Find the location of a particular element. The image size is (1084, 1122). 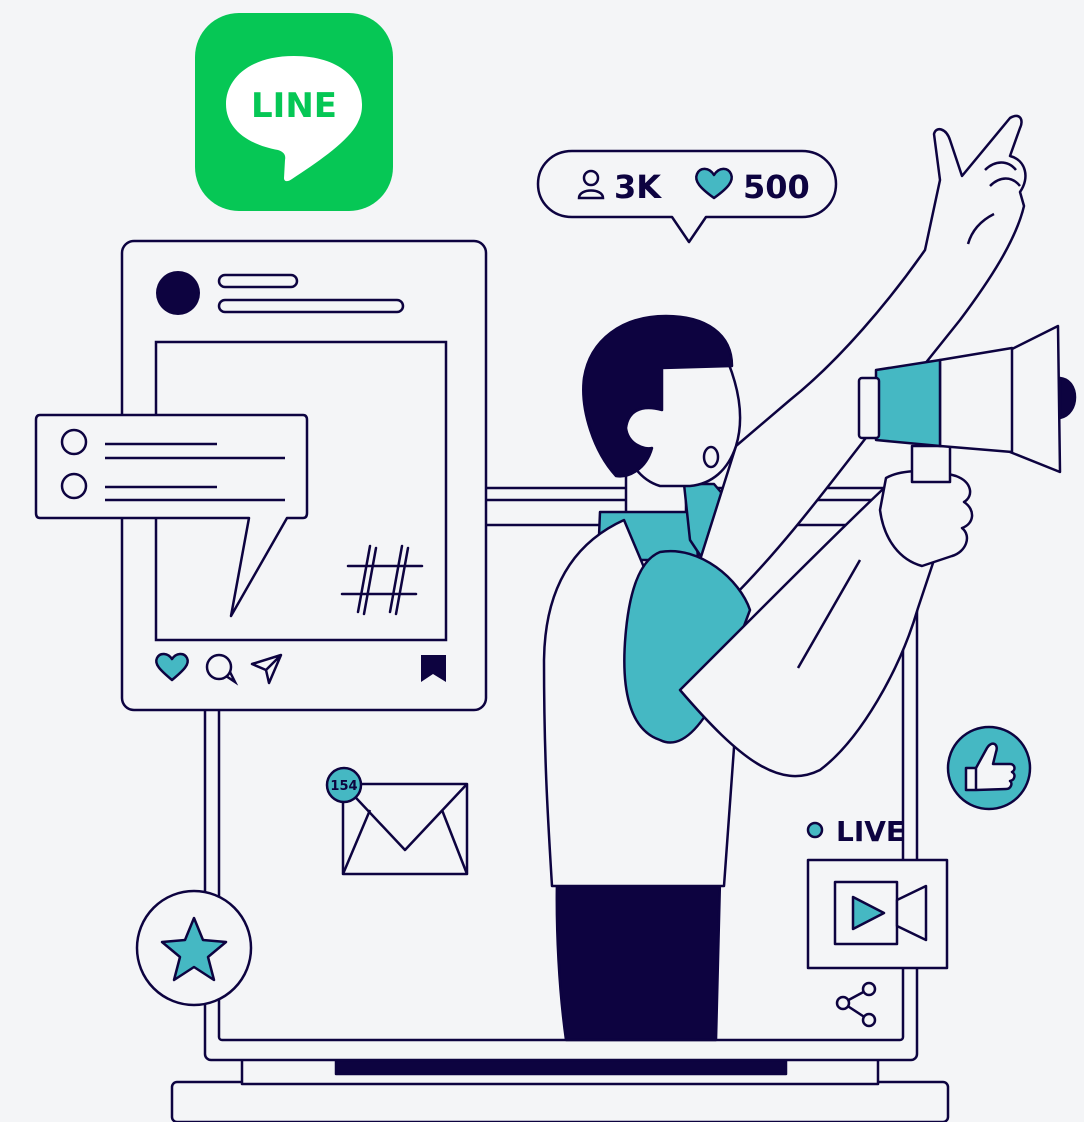

monitor-slot is located at coordinates (561, 1067).